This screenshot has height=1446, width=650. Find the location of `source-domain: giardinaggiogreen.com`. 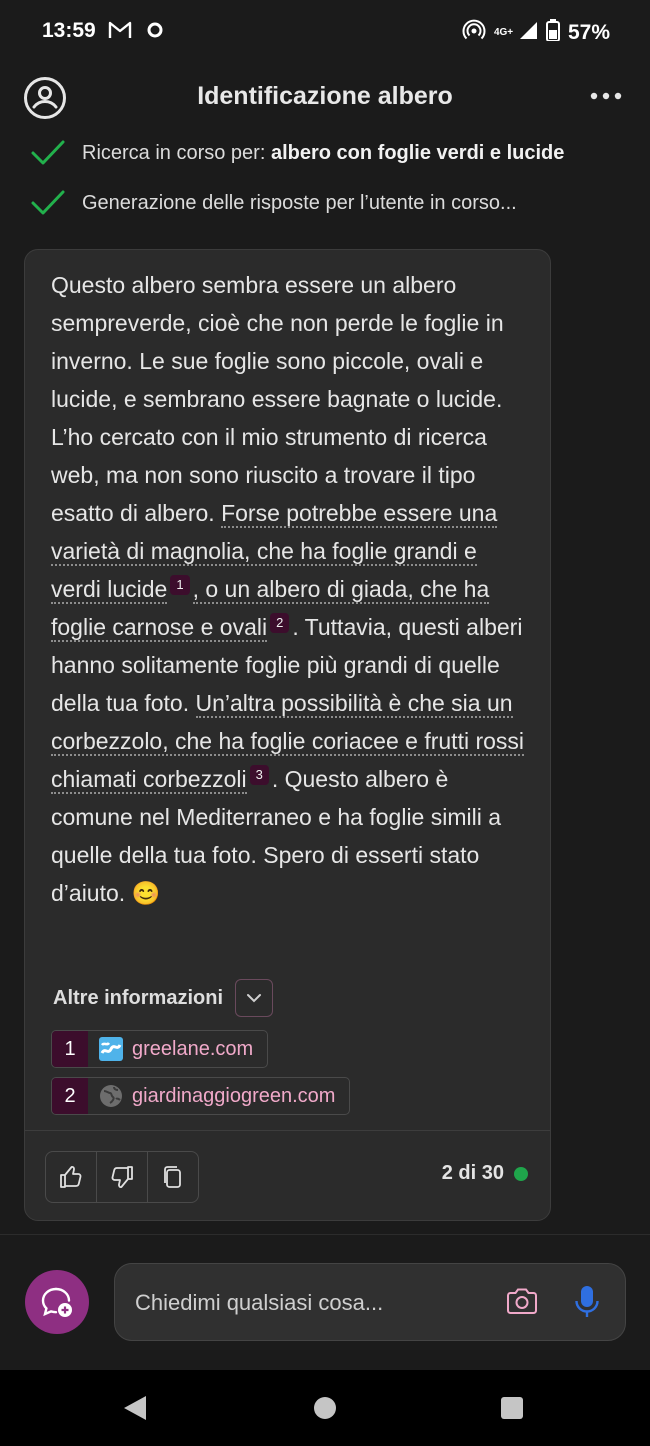

source-domain: giardinaggiogreen.com is located at coordinates (234, 1095).